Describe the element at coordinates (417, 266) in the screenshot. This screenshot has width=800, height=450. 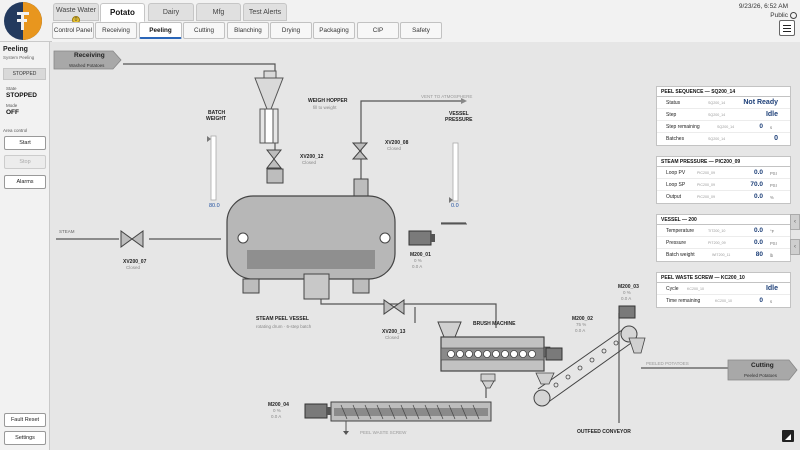
I see `m200-01-amps: 0.0 A` at that location.